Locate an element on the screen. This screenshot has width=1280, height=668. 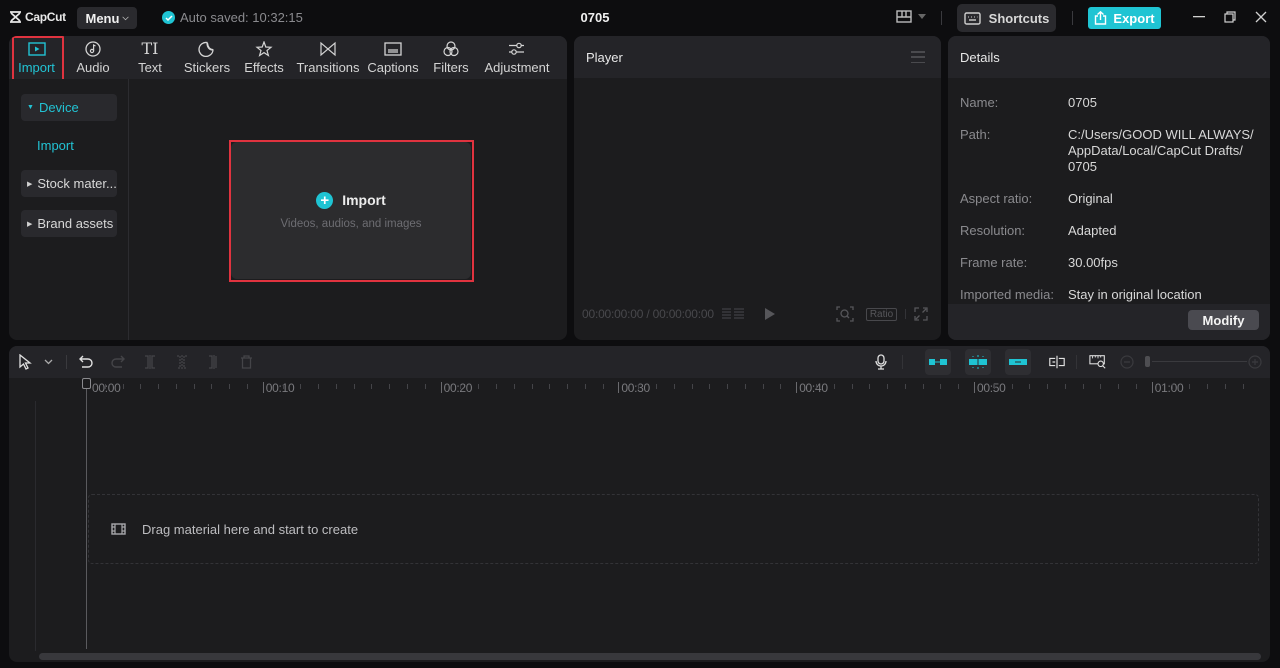
linkage-button is located at coordinates (1018, 362).